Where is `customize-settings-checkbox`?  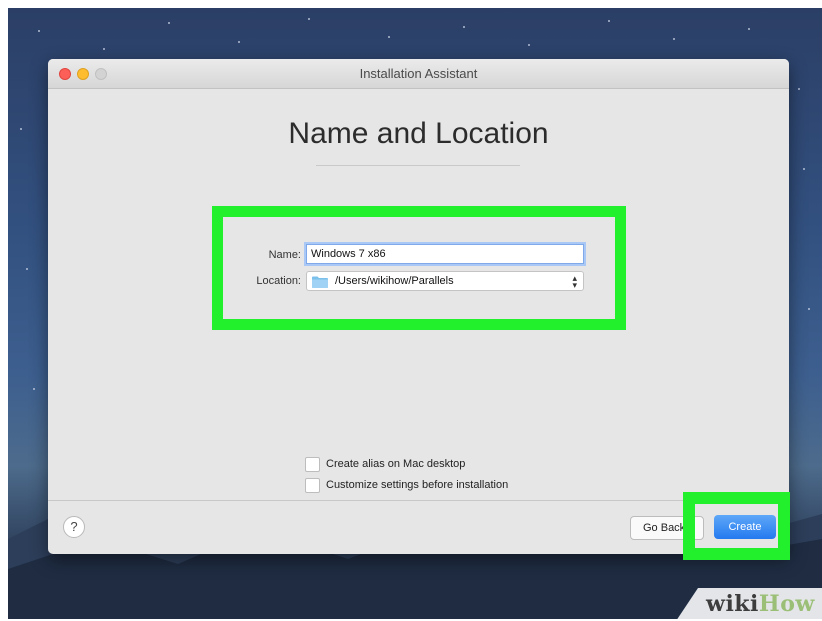 customize-settings-checkbox is located at coordinates (312, 485).